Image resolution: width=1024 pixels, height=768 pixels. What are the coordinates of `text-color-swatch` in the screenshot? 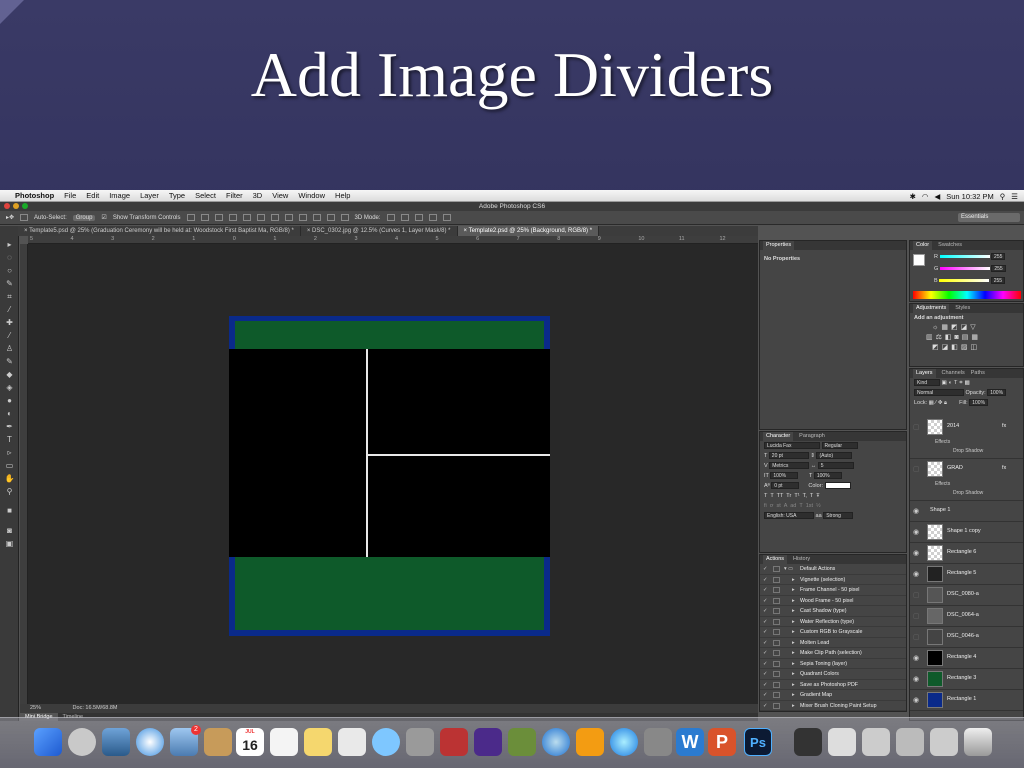 It's located at (837, 486).